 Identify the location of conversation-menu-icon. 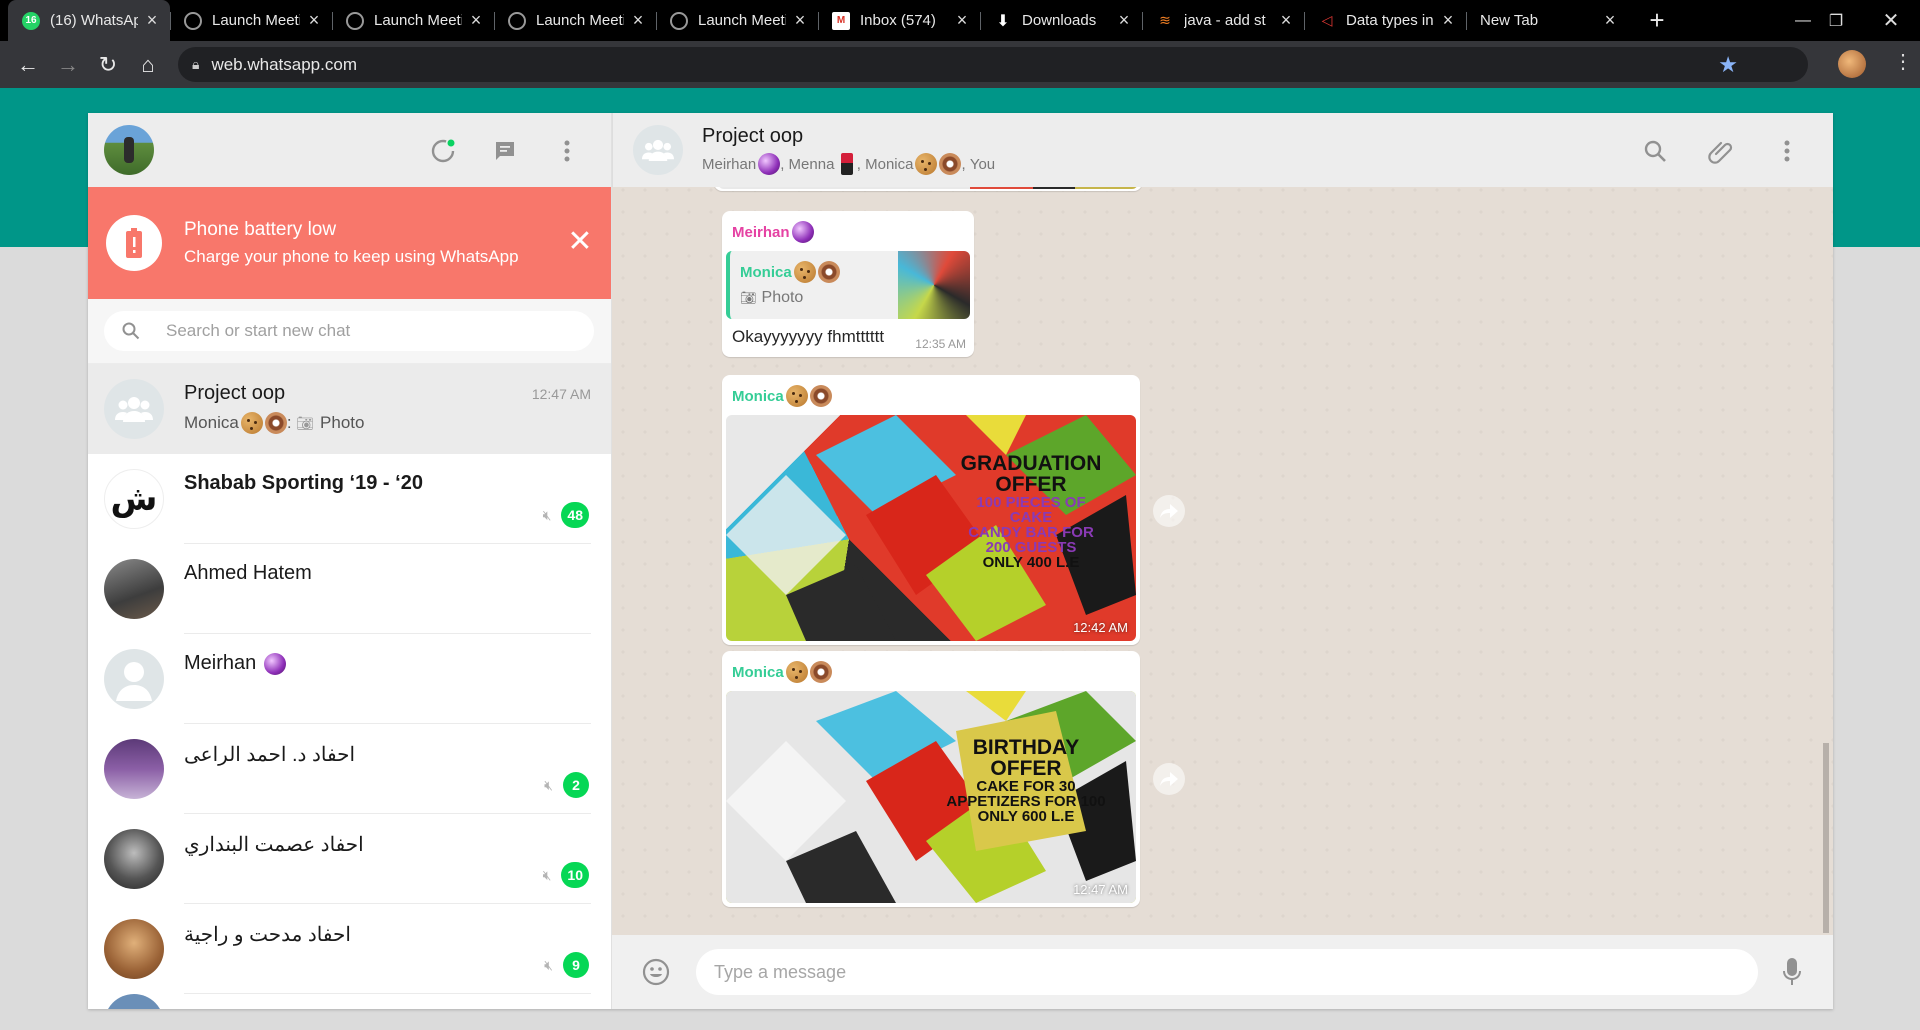
(1787, 151).